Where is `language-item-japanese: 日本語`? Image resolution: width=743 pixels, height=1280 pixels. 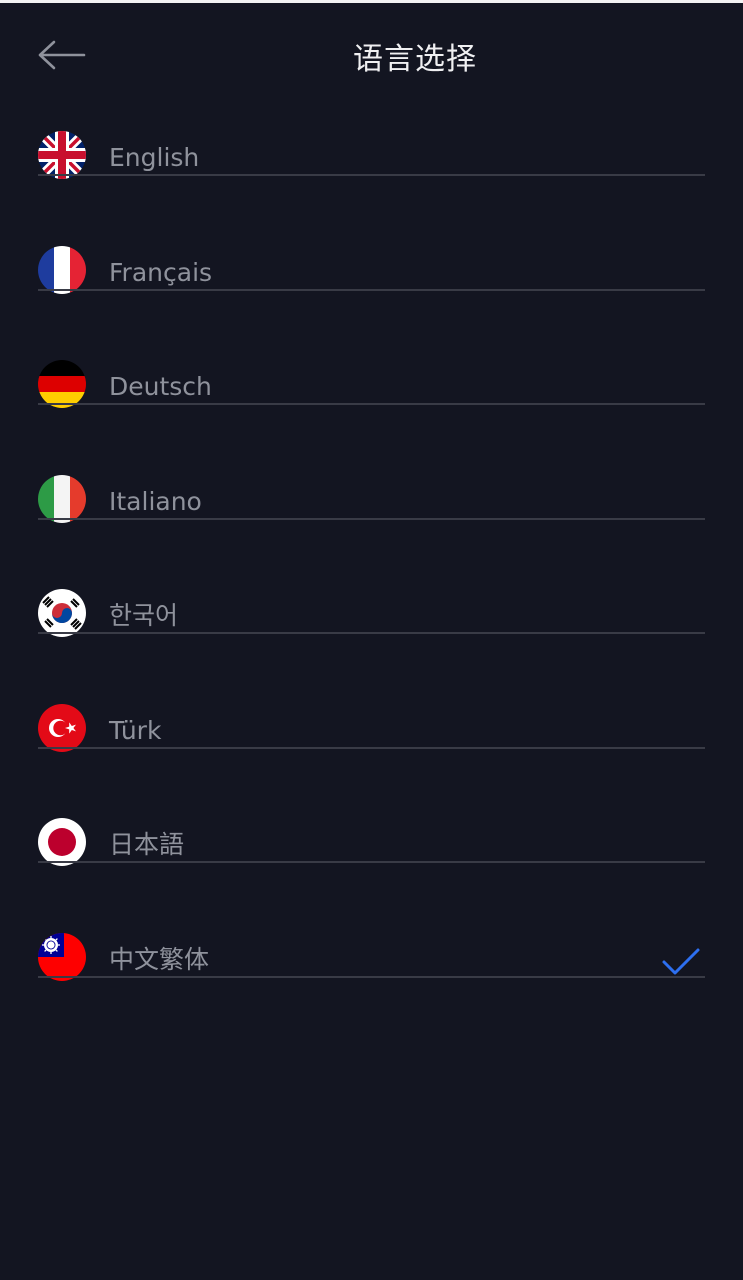
language-item-japanese: 日本語 is located at coordinates (371, 859).